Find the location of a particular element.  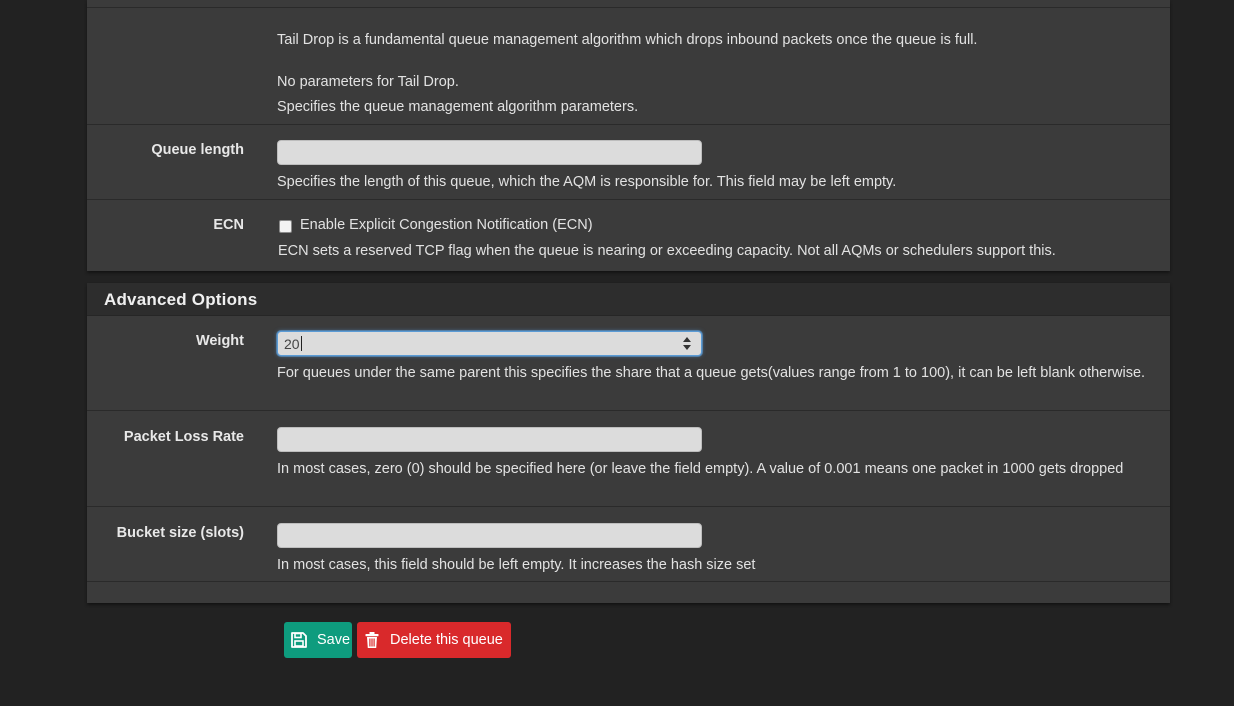

save-button: Save is located at coordinates (318, 640).